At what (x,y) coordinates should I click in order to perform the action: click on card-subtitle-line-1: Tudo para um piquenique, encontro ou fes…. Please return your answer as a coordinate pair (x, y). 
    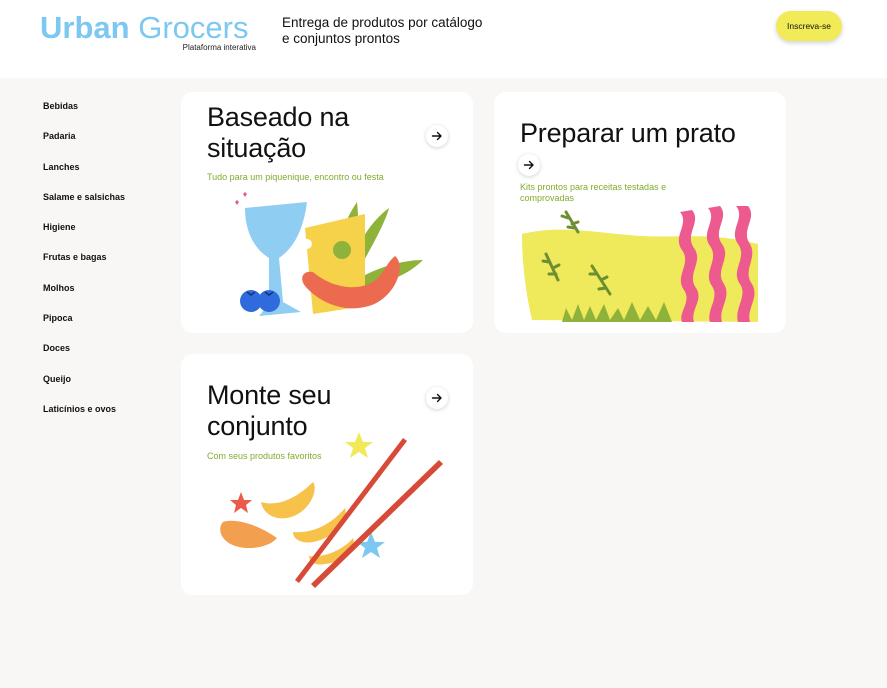
    Looking at the image, I should click on (295, 177).